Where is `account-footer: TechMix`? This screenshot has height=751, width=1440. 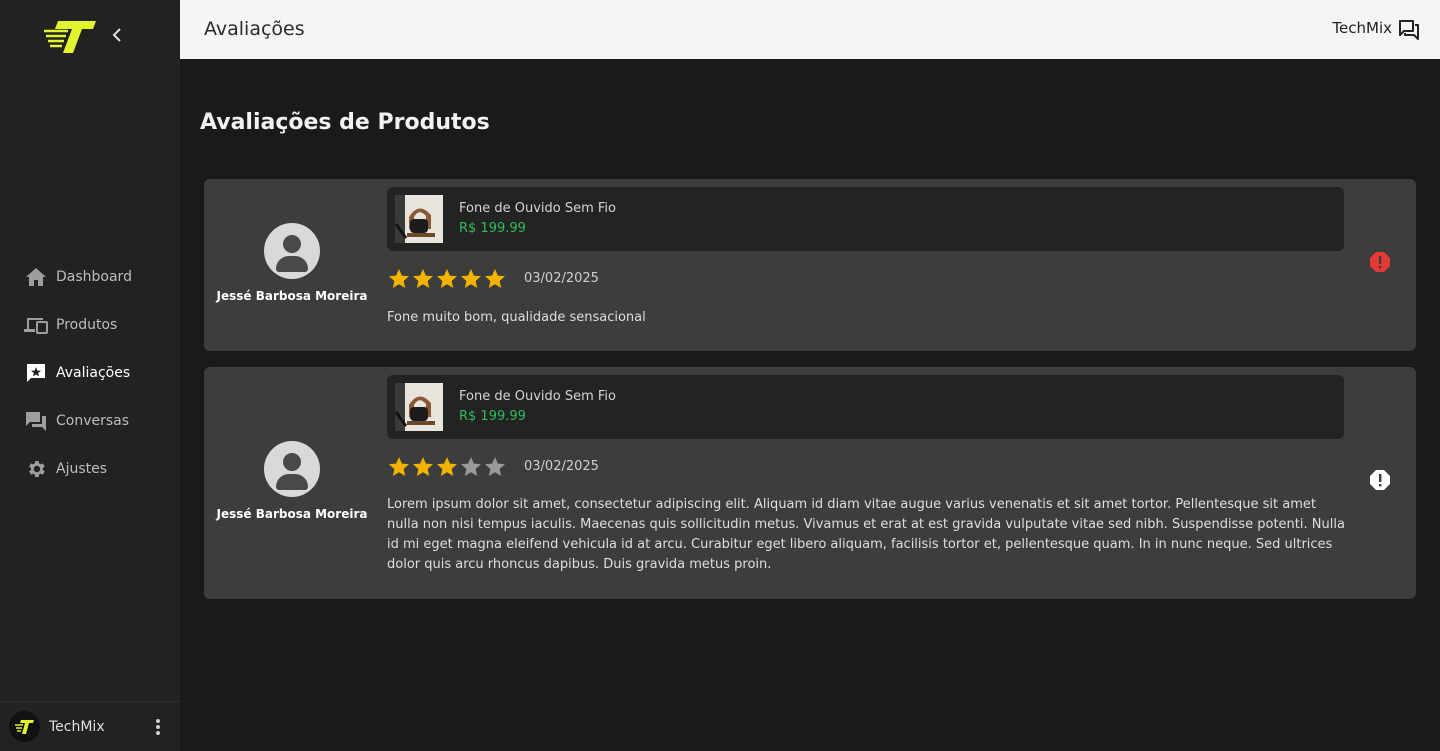
account-footer: TechMix is located at coordinates (90, 726).